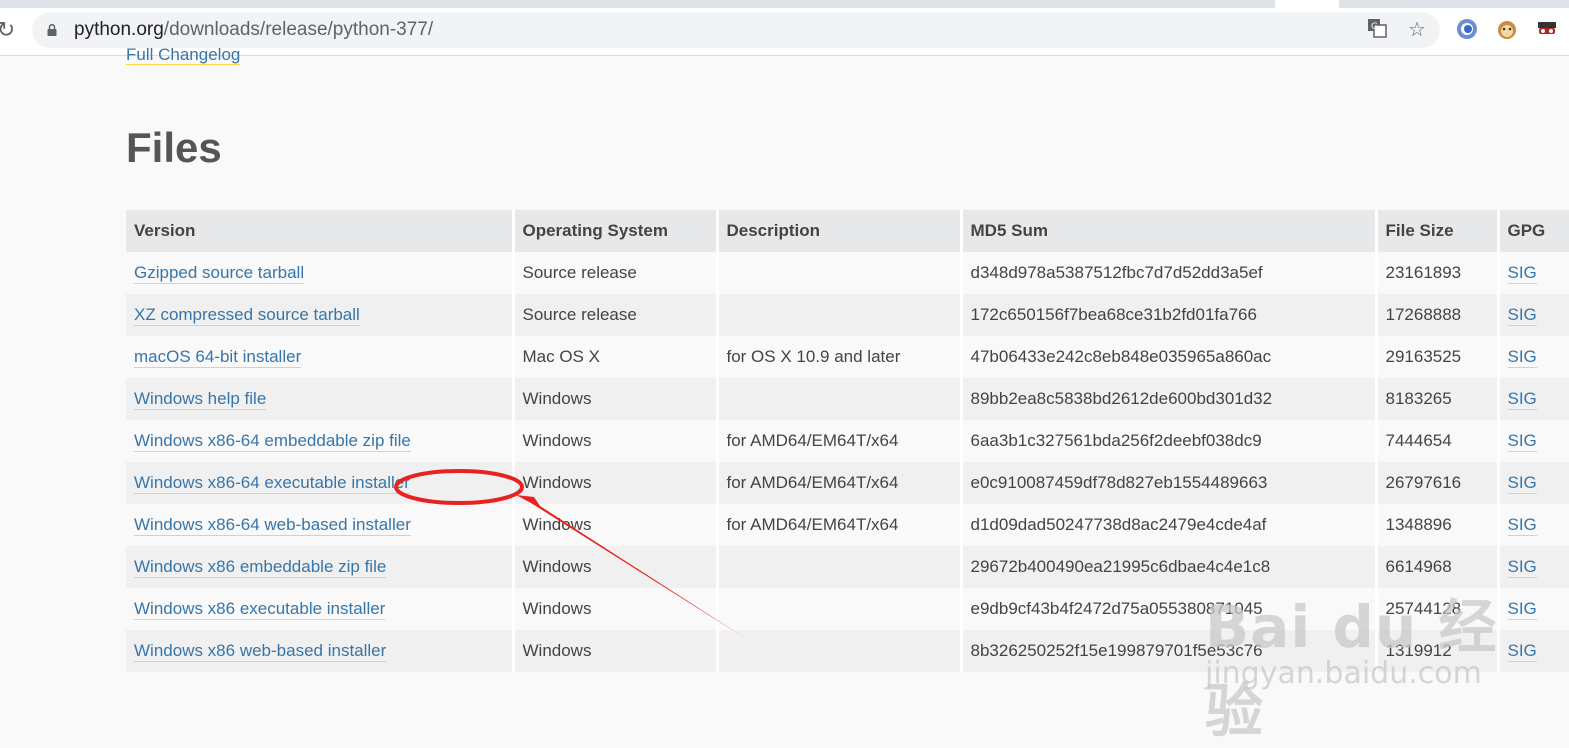 The height and width of the screenshot is (748, 1569). Describe the element at coordinates (1169, 441) in the screenshot. I see `md5-cell: 6aa3b1c327561bda256f2deebf038dc9` at that location.